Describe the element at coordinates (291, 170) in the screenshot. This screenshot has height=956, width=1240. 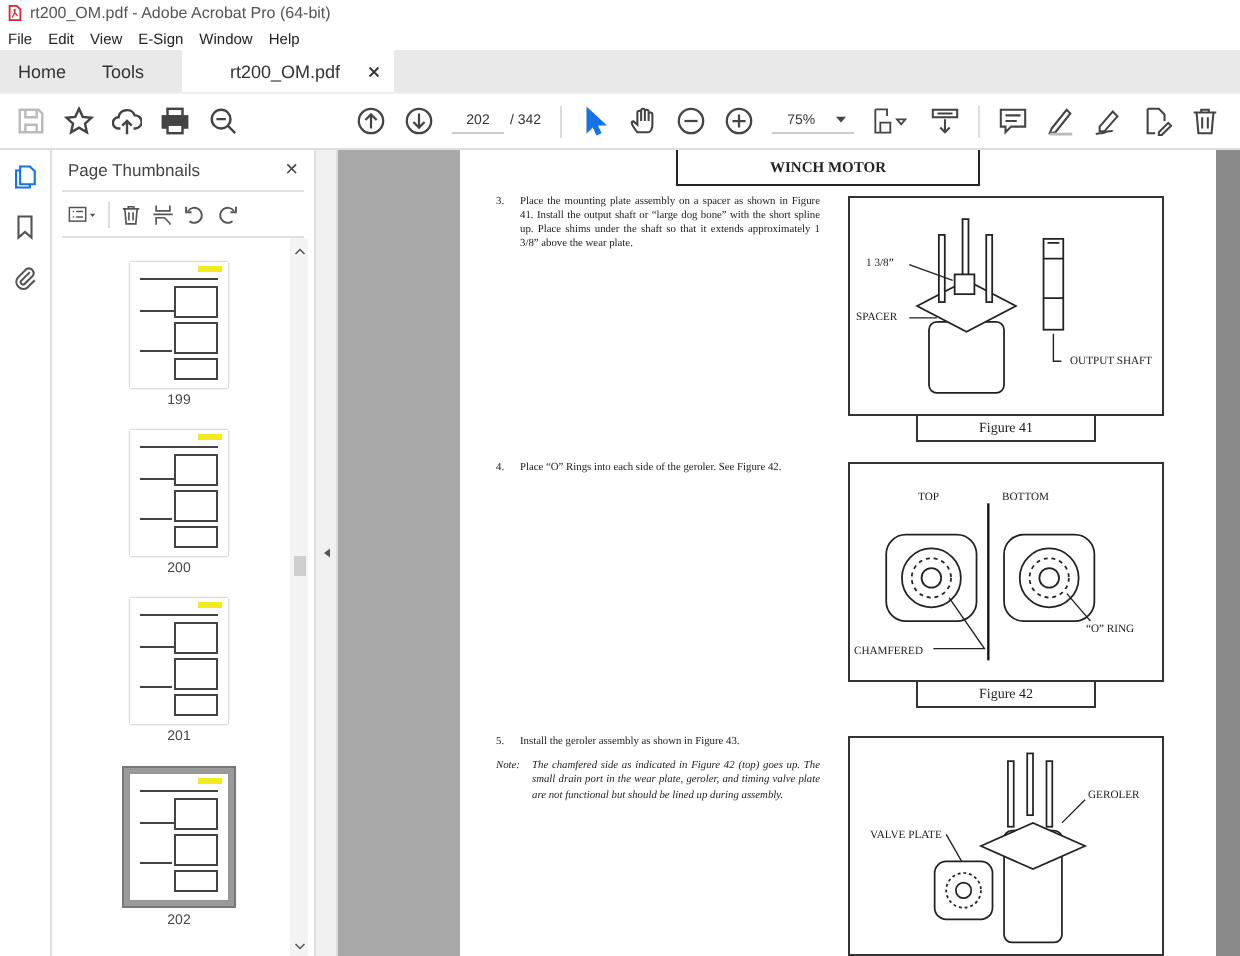
I see `close-button: ×` at that location.